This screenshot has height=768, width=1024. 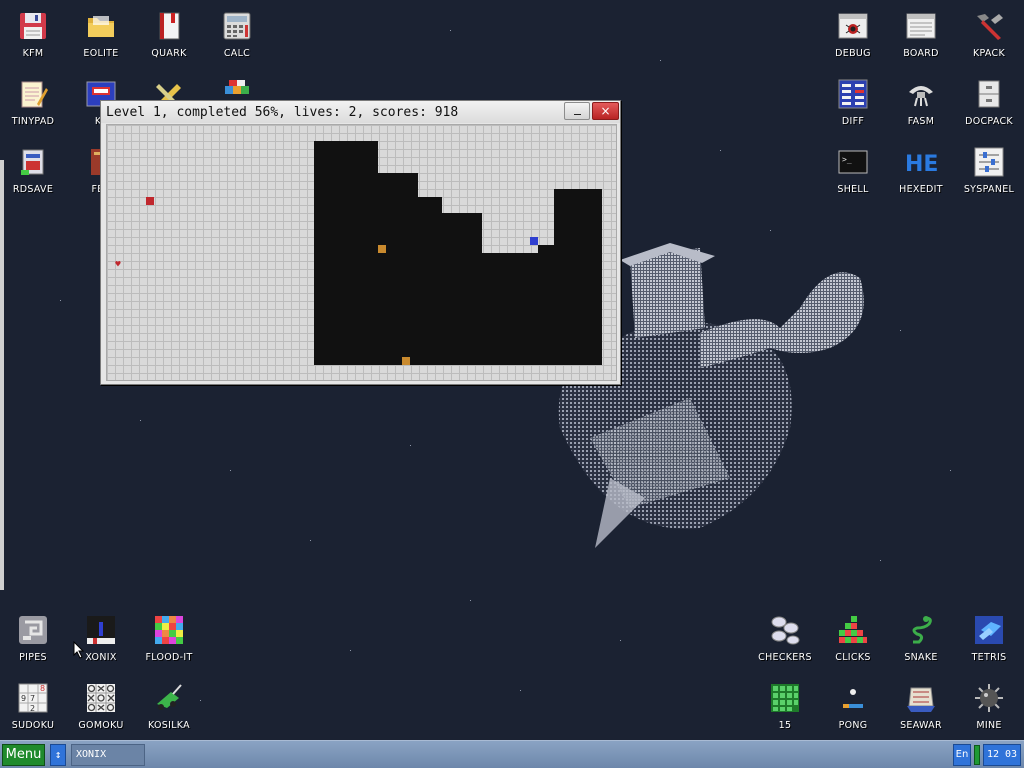 I want to click on desktop-icon-kosilka: KOSILKA, so click(x=169, y=706).